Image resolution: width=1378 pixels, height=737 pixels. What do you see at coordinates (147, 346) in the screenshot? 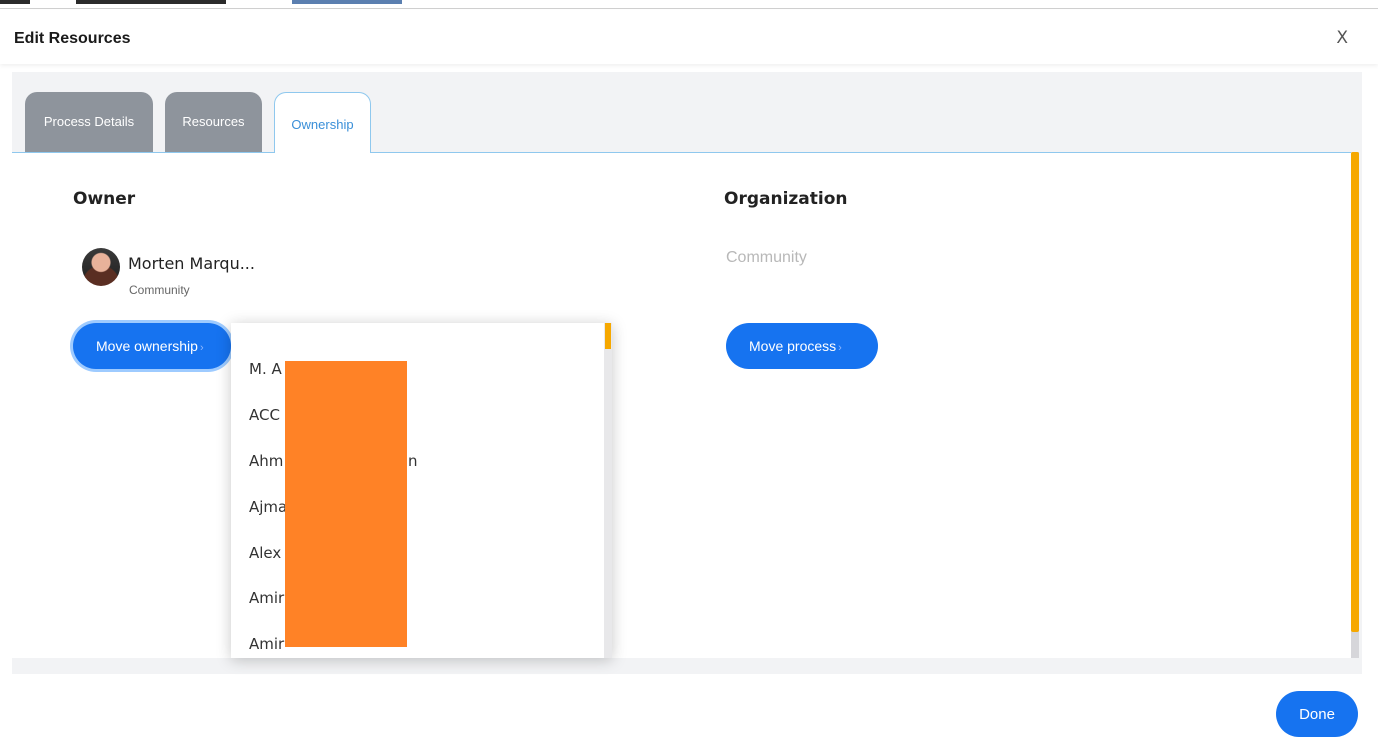
I see `button-label: Move ownership` at bounding box center [147, 346].